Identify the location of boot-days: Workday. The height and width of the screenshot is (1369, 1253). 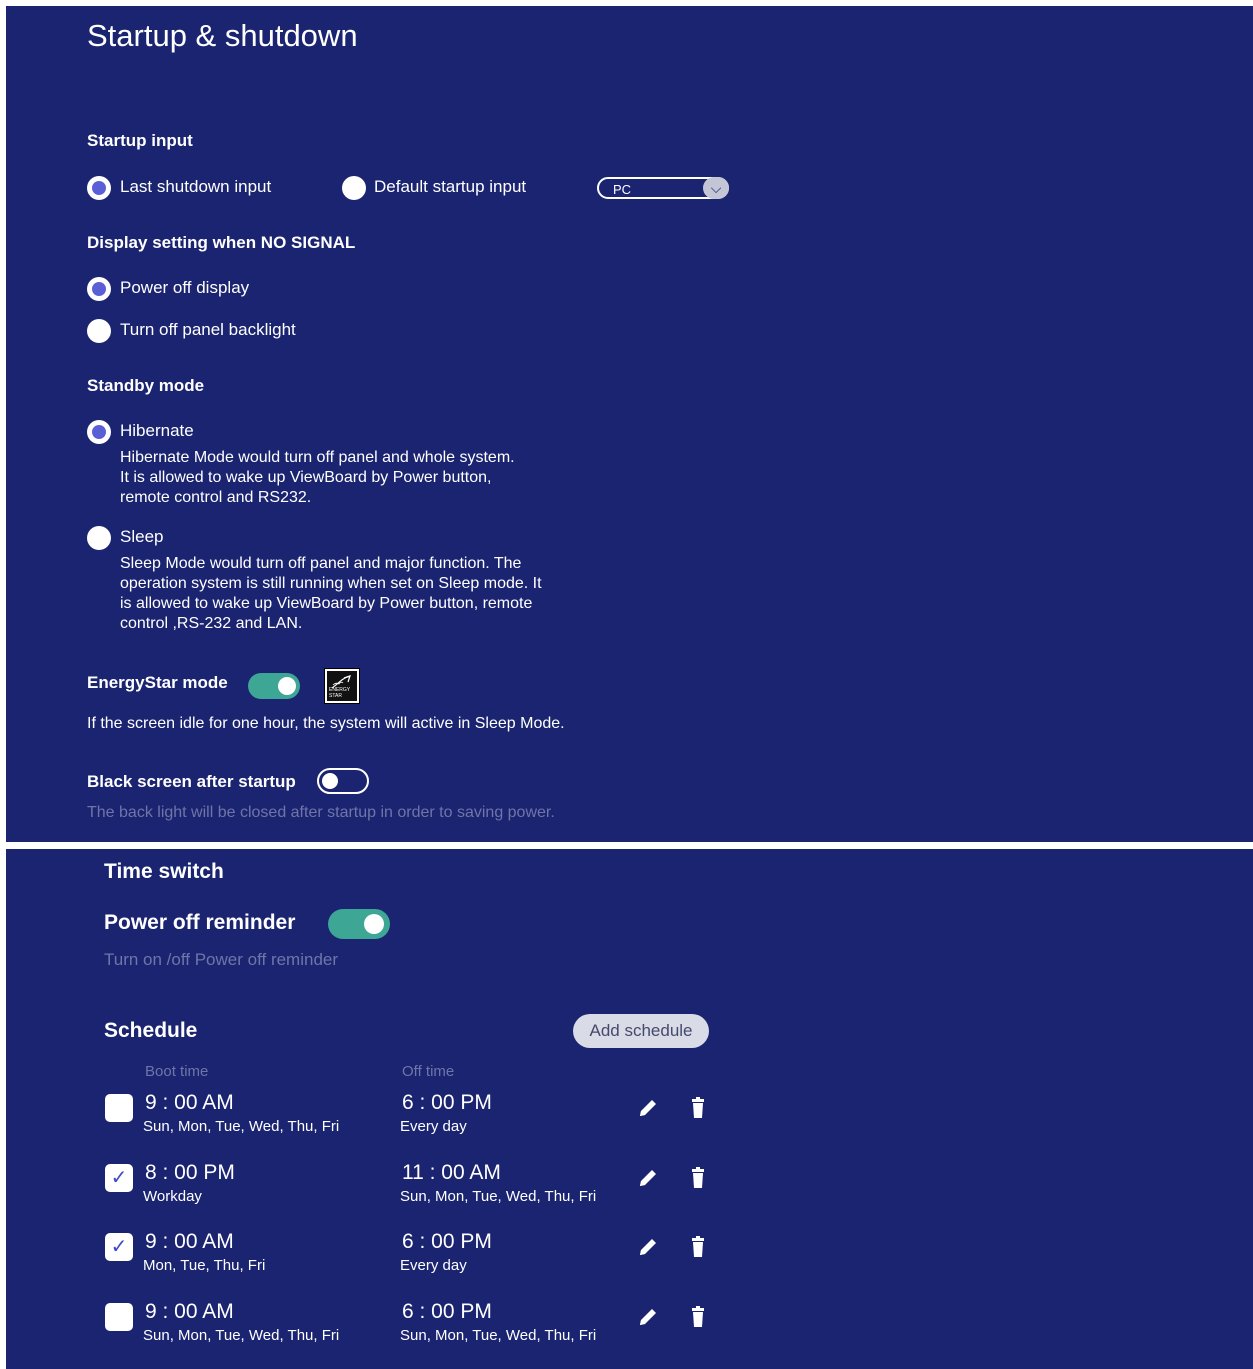
(172, 1196).